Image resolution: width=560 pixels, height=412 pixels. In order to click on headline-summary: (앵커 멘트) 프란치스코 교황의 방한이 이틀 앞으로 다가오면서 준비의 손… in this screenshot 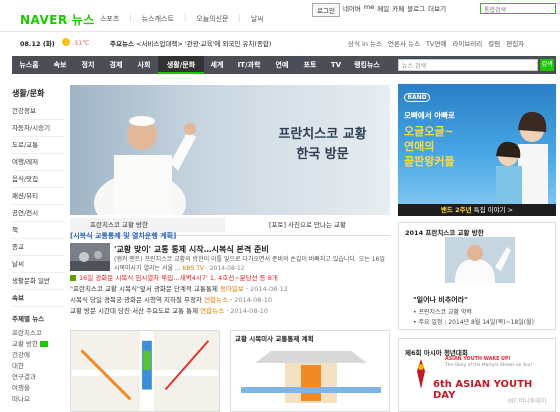, I will do `click(249, 264)`.